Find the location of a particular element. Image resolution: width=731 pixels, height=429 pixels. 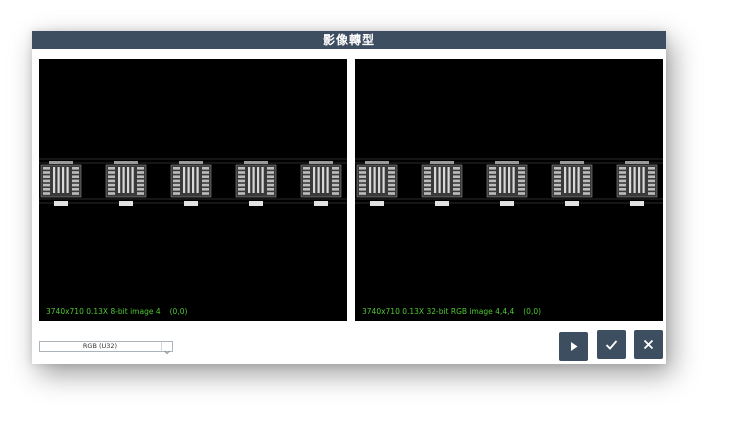

chevron-down-icon is located at coordinates (166, 348).